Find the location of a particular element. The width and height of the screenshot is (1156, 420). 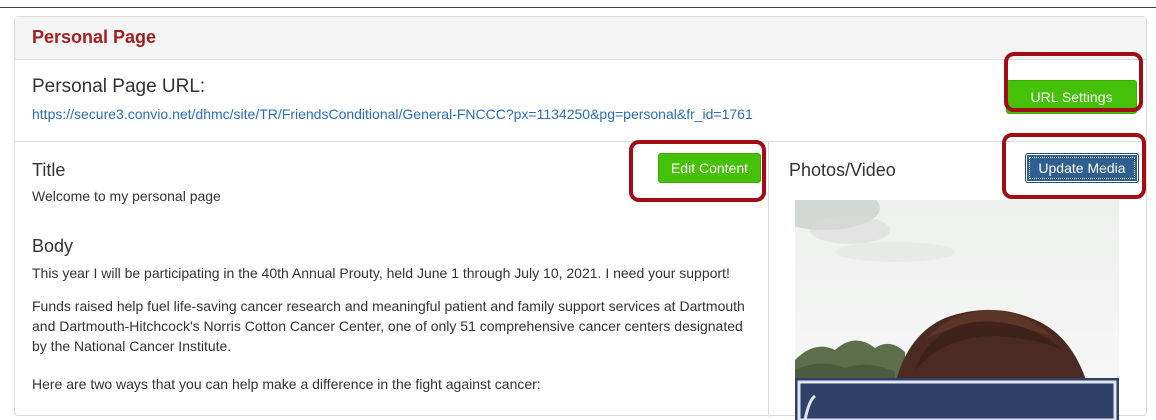

personal-photo is located at coordinates (957, 310).